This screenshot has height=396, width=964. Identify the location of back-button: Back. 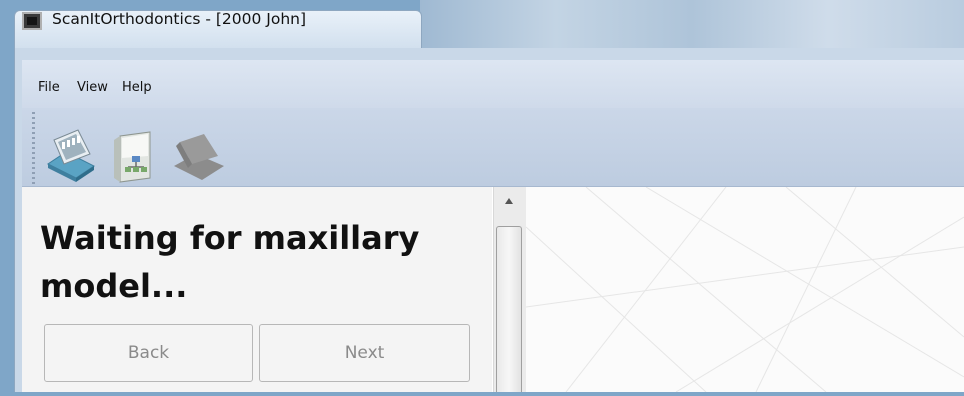
(148, 353).